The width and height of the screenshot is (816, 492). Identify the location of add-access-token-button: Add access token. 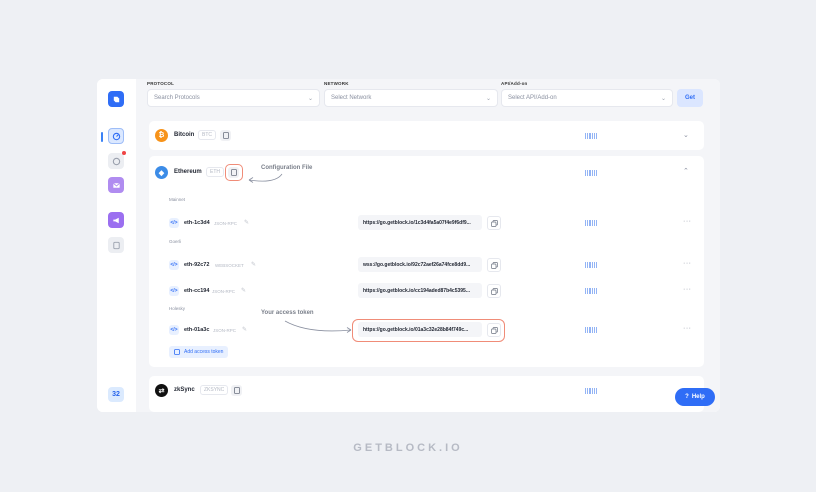
(199, 352).